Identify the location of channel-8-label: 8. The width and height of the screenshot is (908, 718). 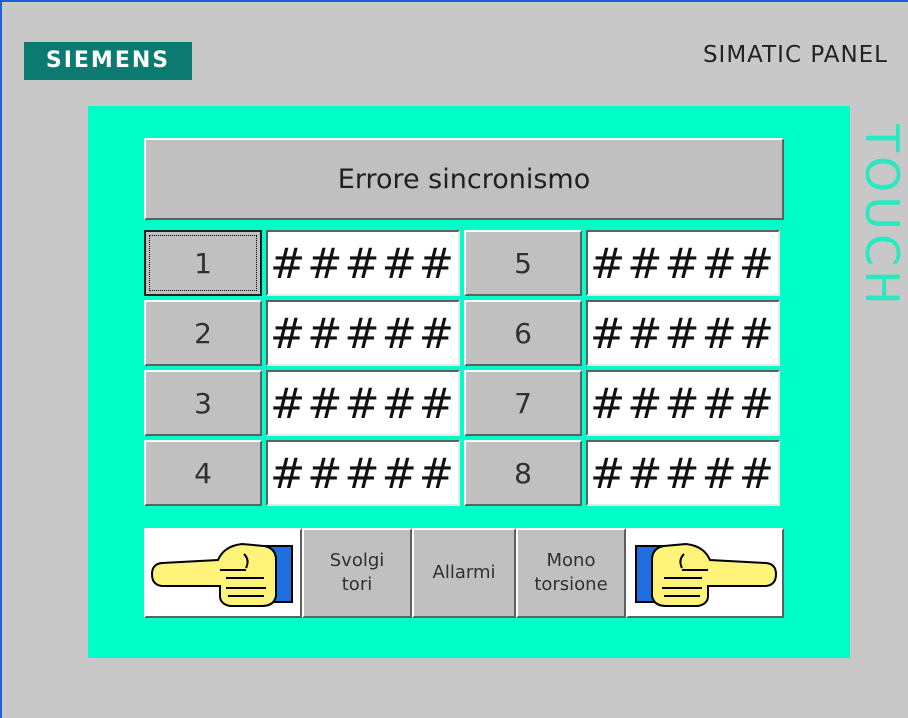
(523, 473).